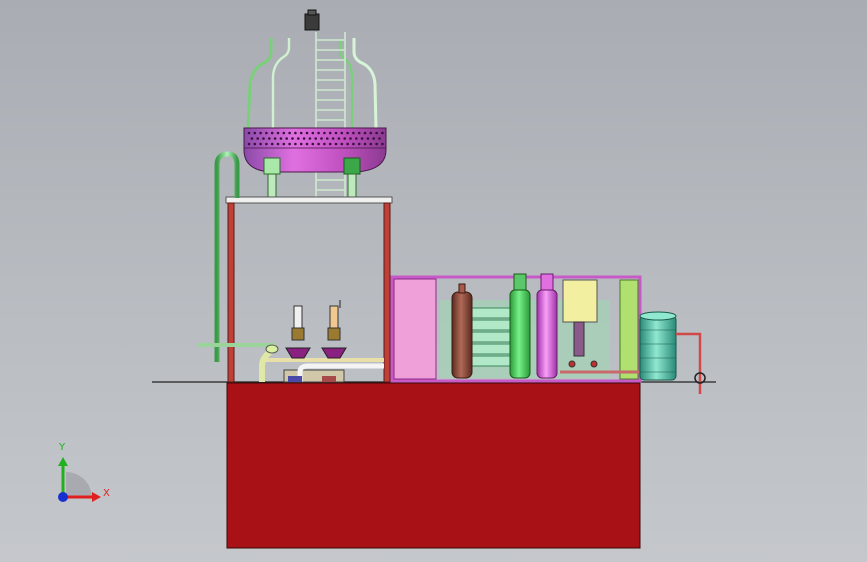  What do you see at coordinates (658, 316) in the screenshot?
I see `storage-tank-lid` at bounding box center [658, 316].